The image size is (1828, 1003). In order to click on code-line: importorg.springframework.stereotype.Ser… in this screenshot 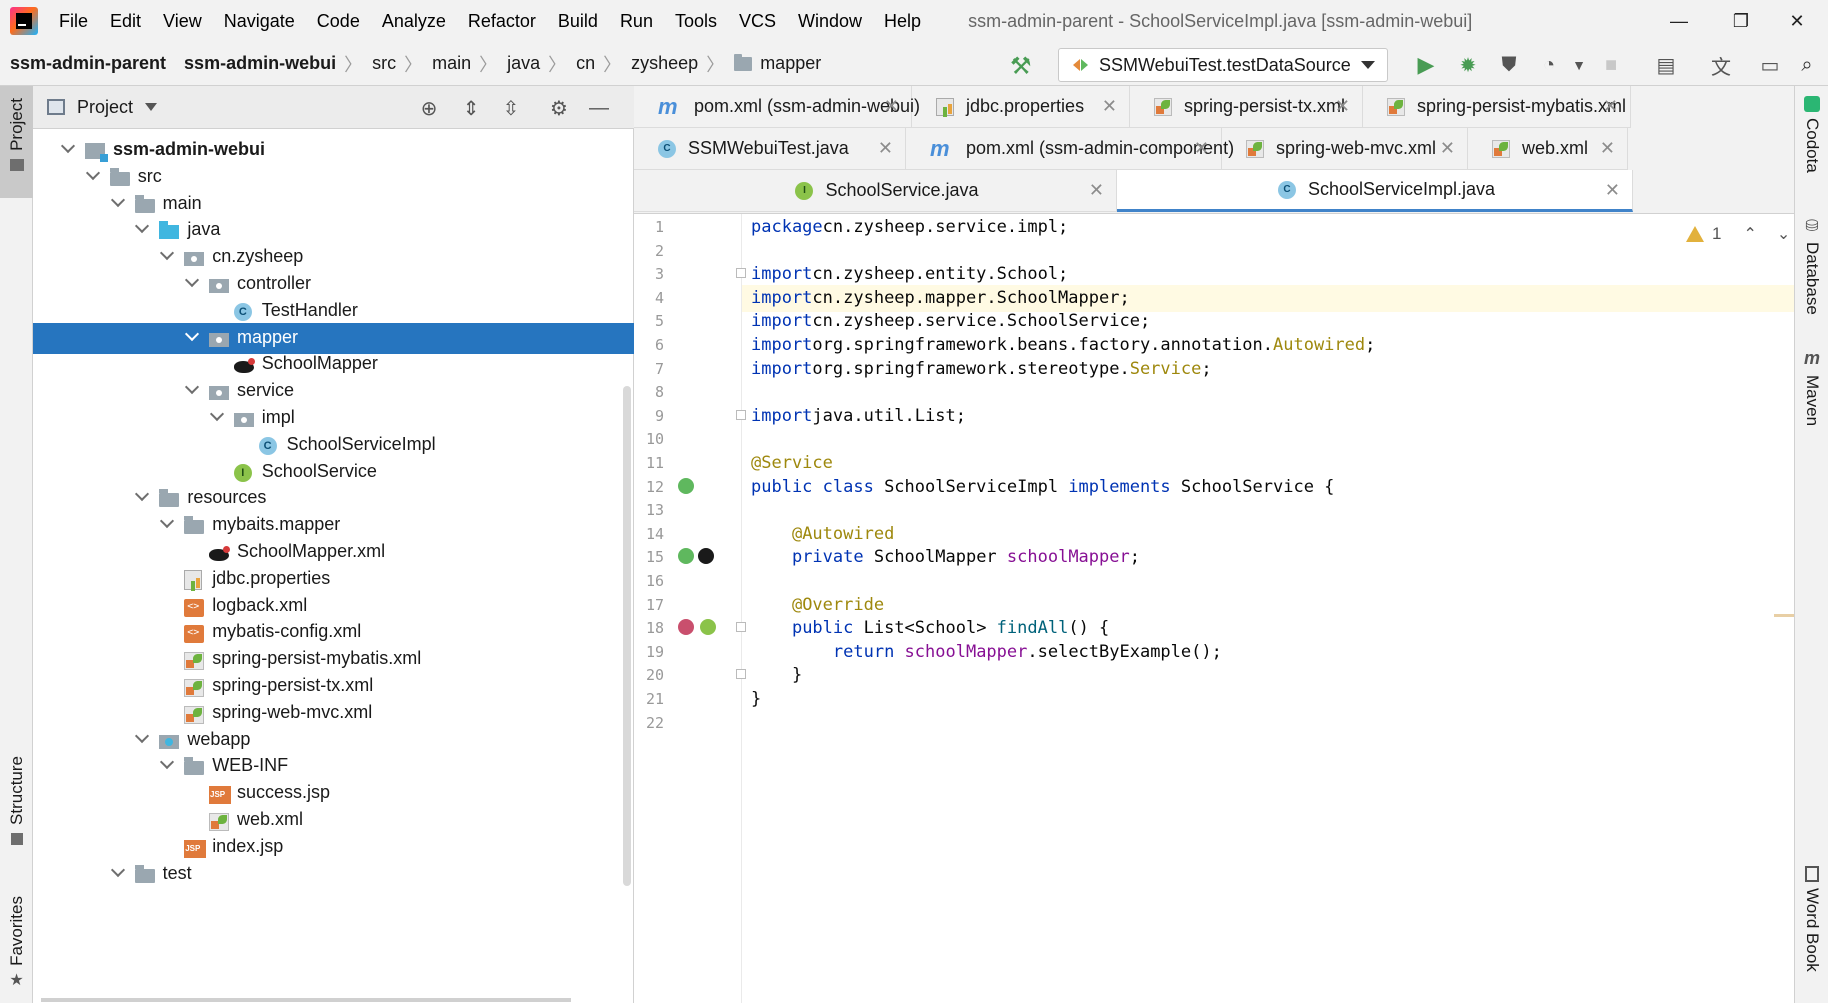, I will do `click(981, 369)`.